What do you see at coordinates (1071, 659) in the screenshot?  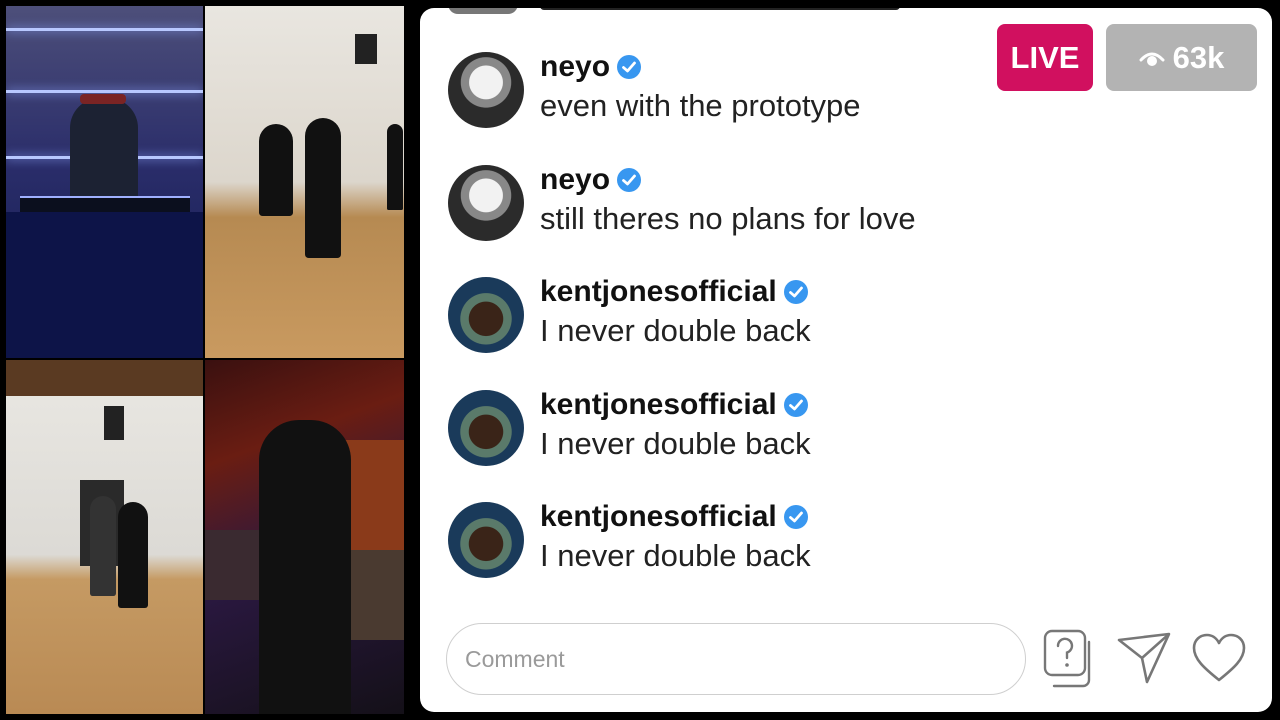 I see `question-box-icon` at bounding box center [1071, 659].